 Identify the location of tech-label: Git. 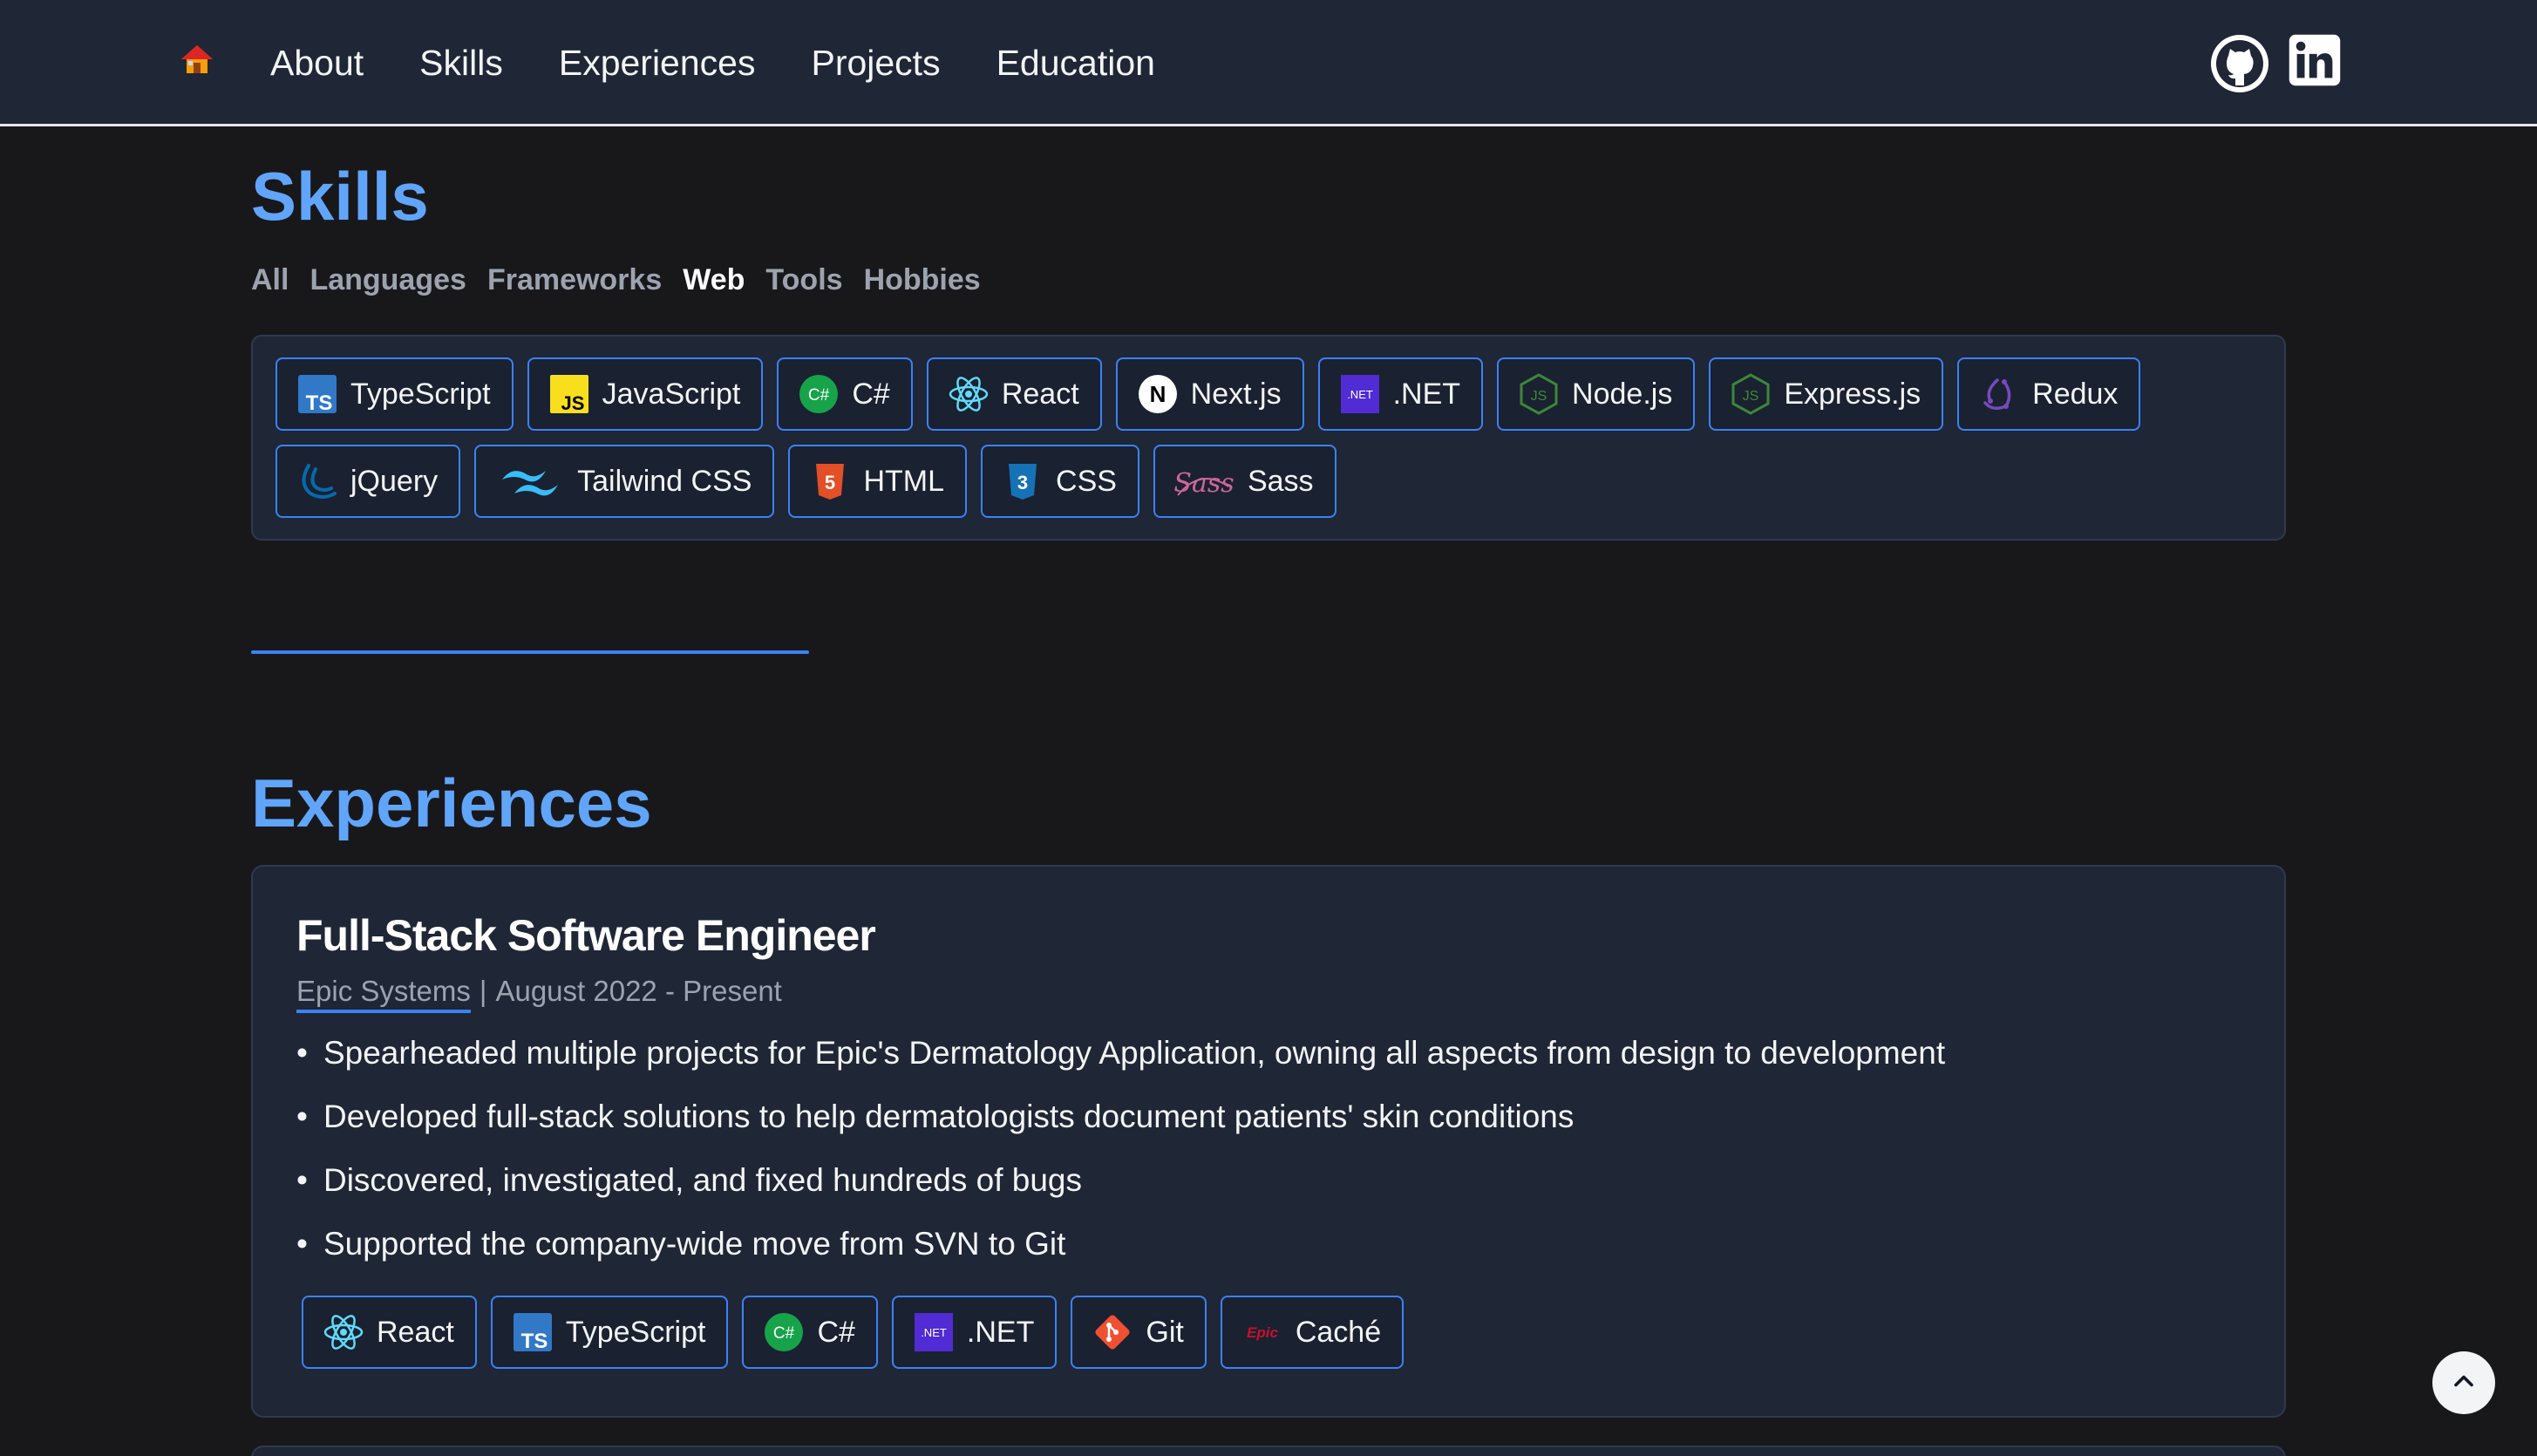
(1165, 1332).